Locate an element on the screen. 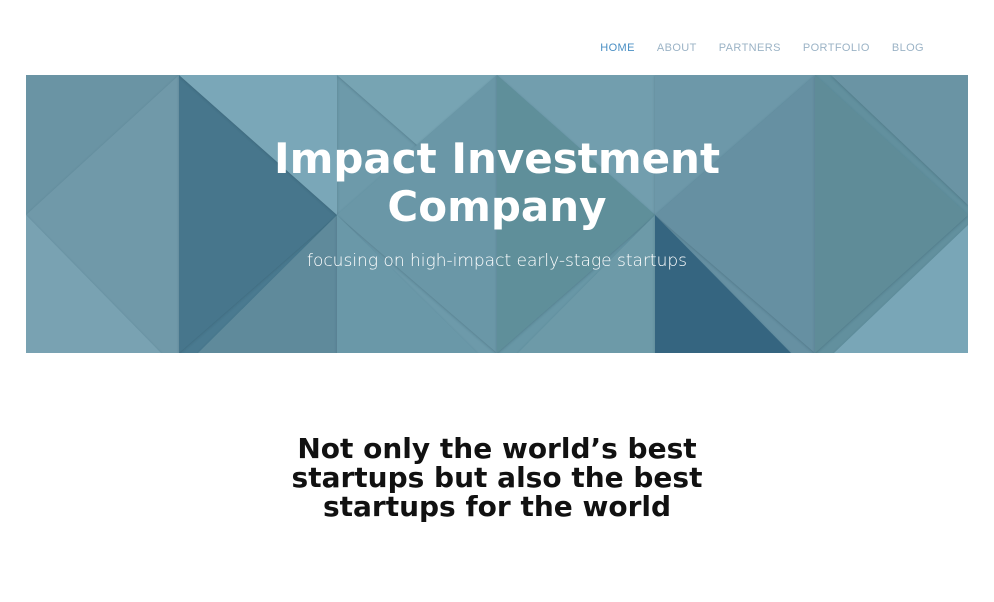  nav-item-partners: PARTNERS is located at coordinates (750, 48).